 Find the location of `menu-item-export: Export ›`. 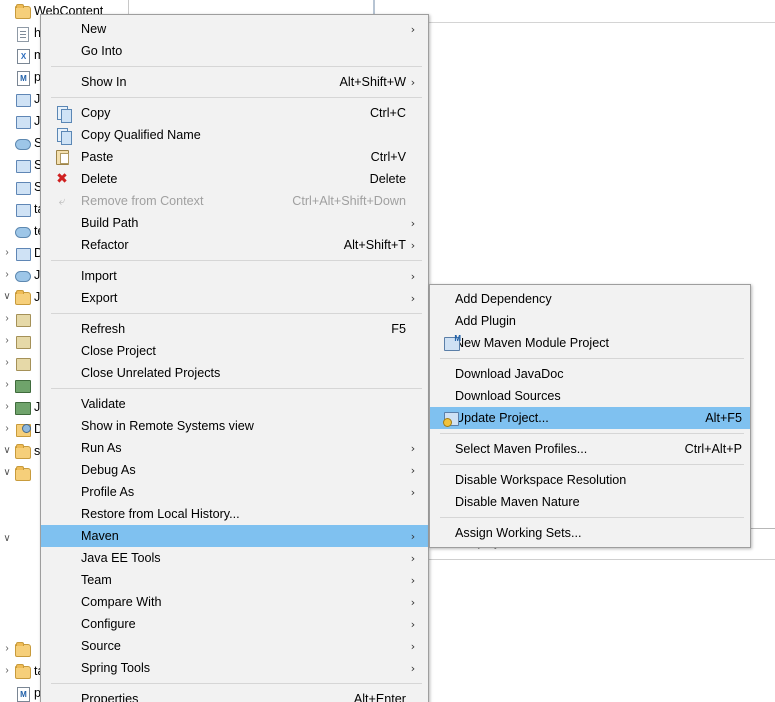

menu-item-export: Export › is located at coordinates (234, 298).